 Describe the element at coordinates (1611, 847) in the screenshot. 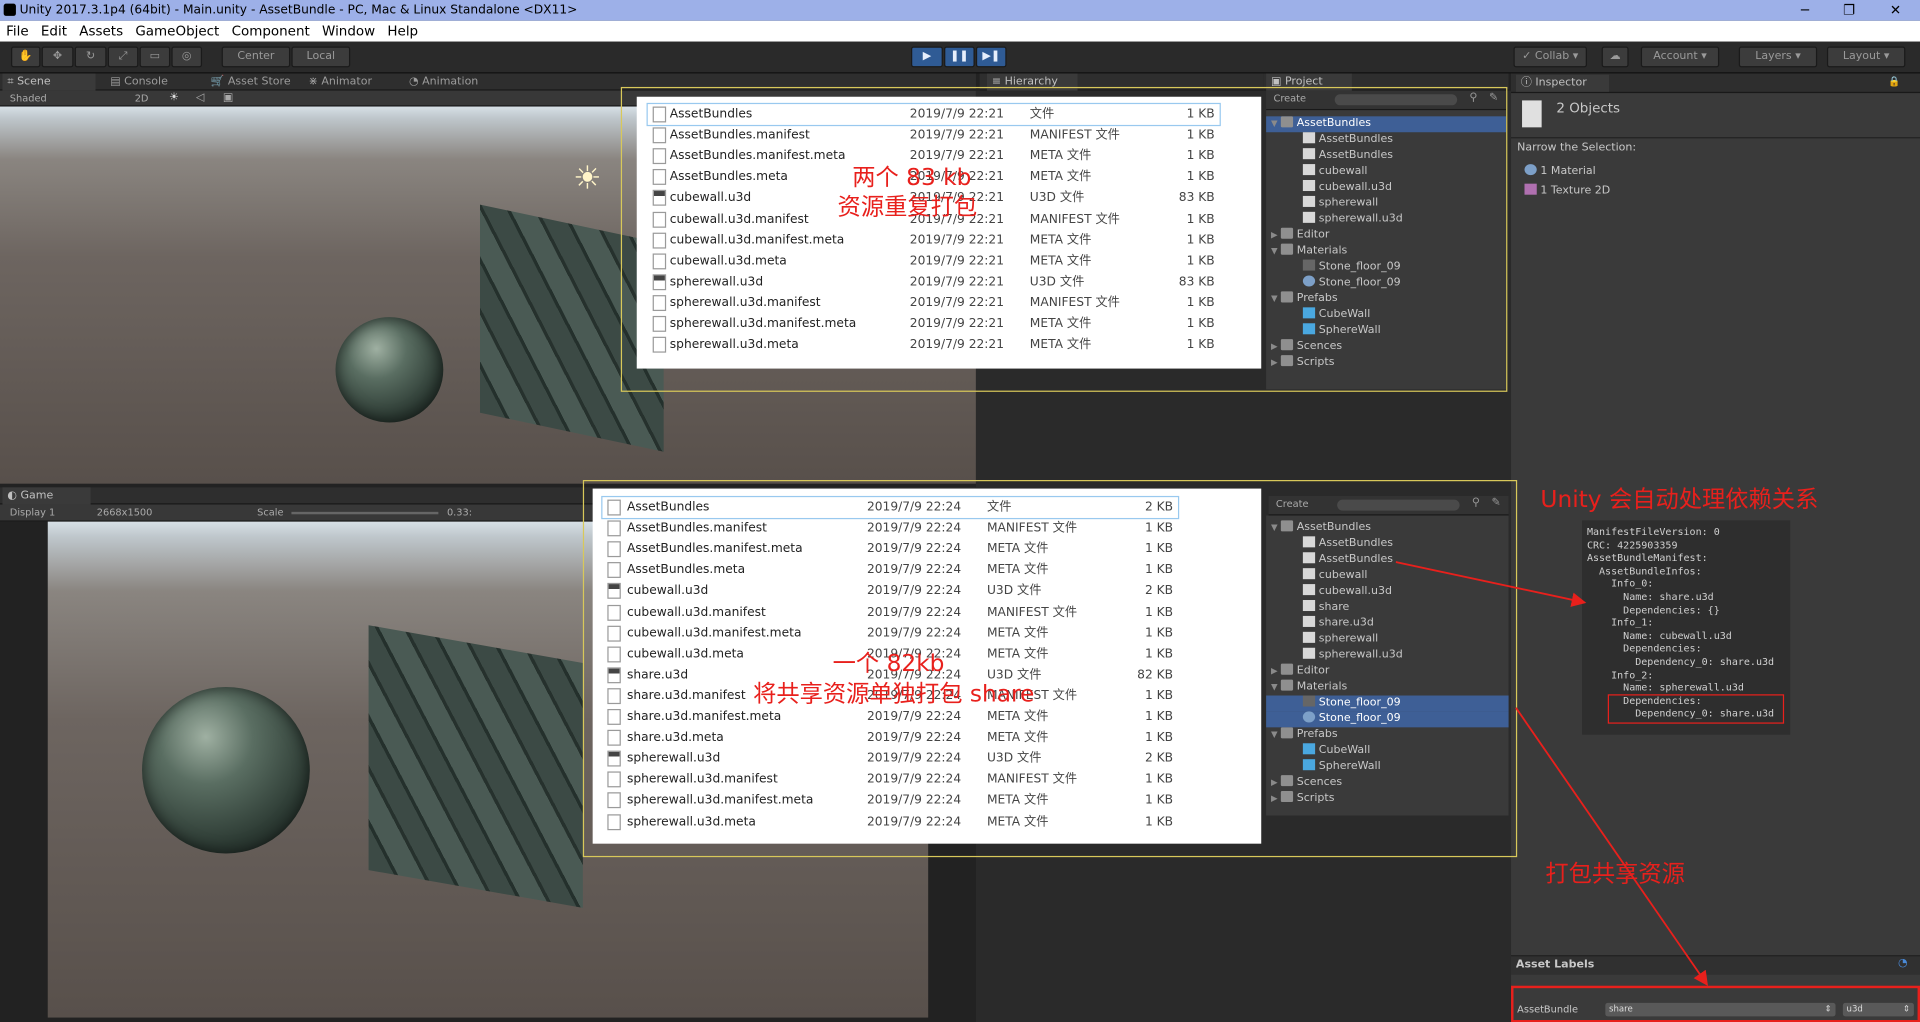

I see `arrow-to-asset-bundle` at that location.